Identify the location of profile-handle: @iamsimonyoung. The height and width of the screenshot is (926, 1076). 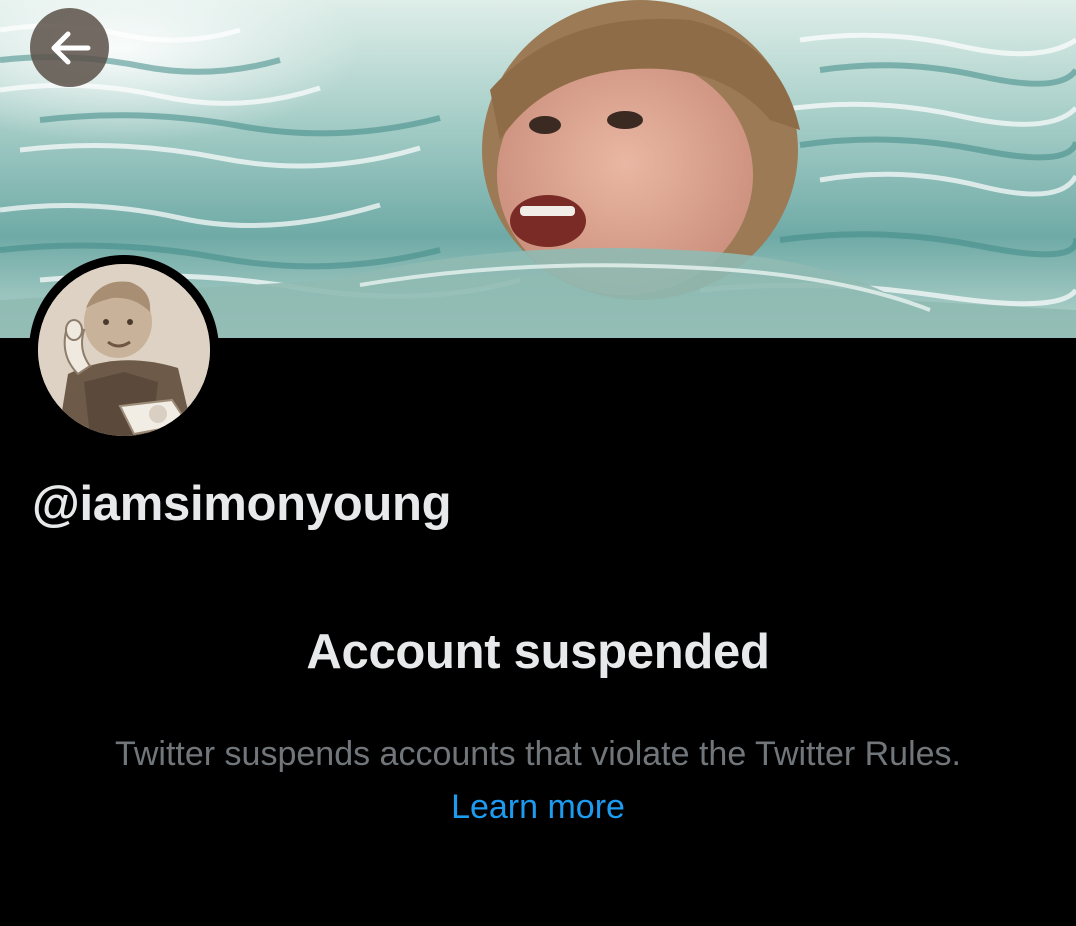
(242, 504).